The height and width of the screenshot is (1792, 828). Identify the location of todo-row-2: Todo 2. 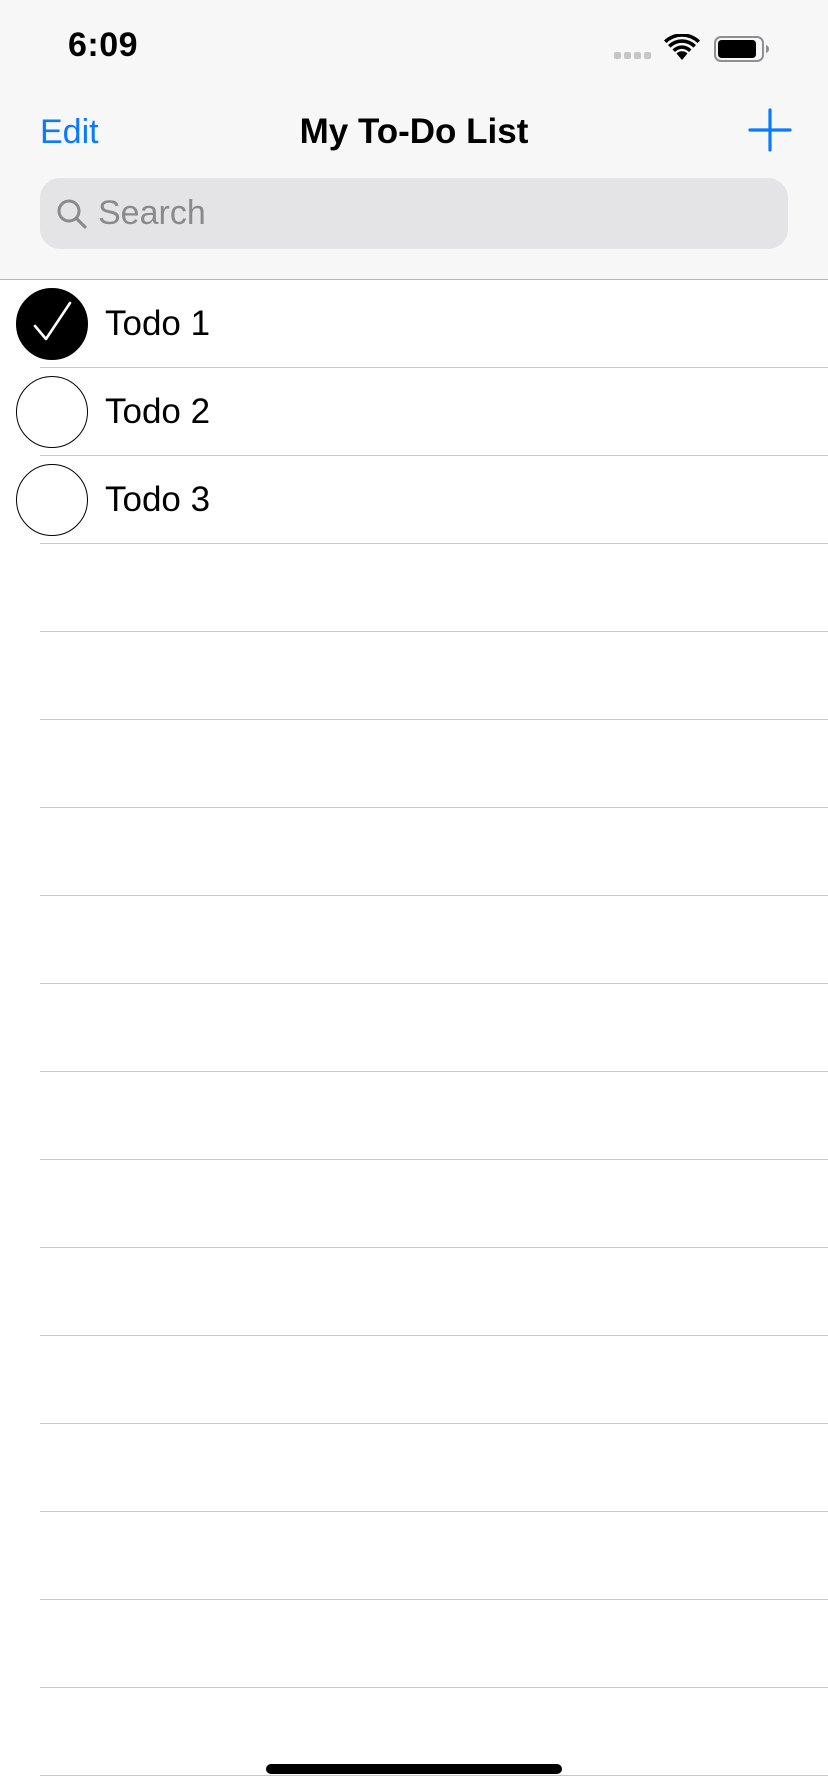
(414, 412).